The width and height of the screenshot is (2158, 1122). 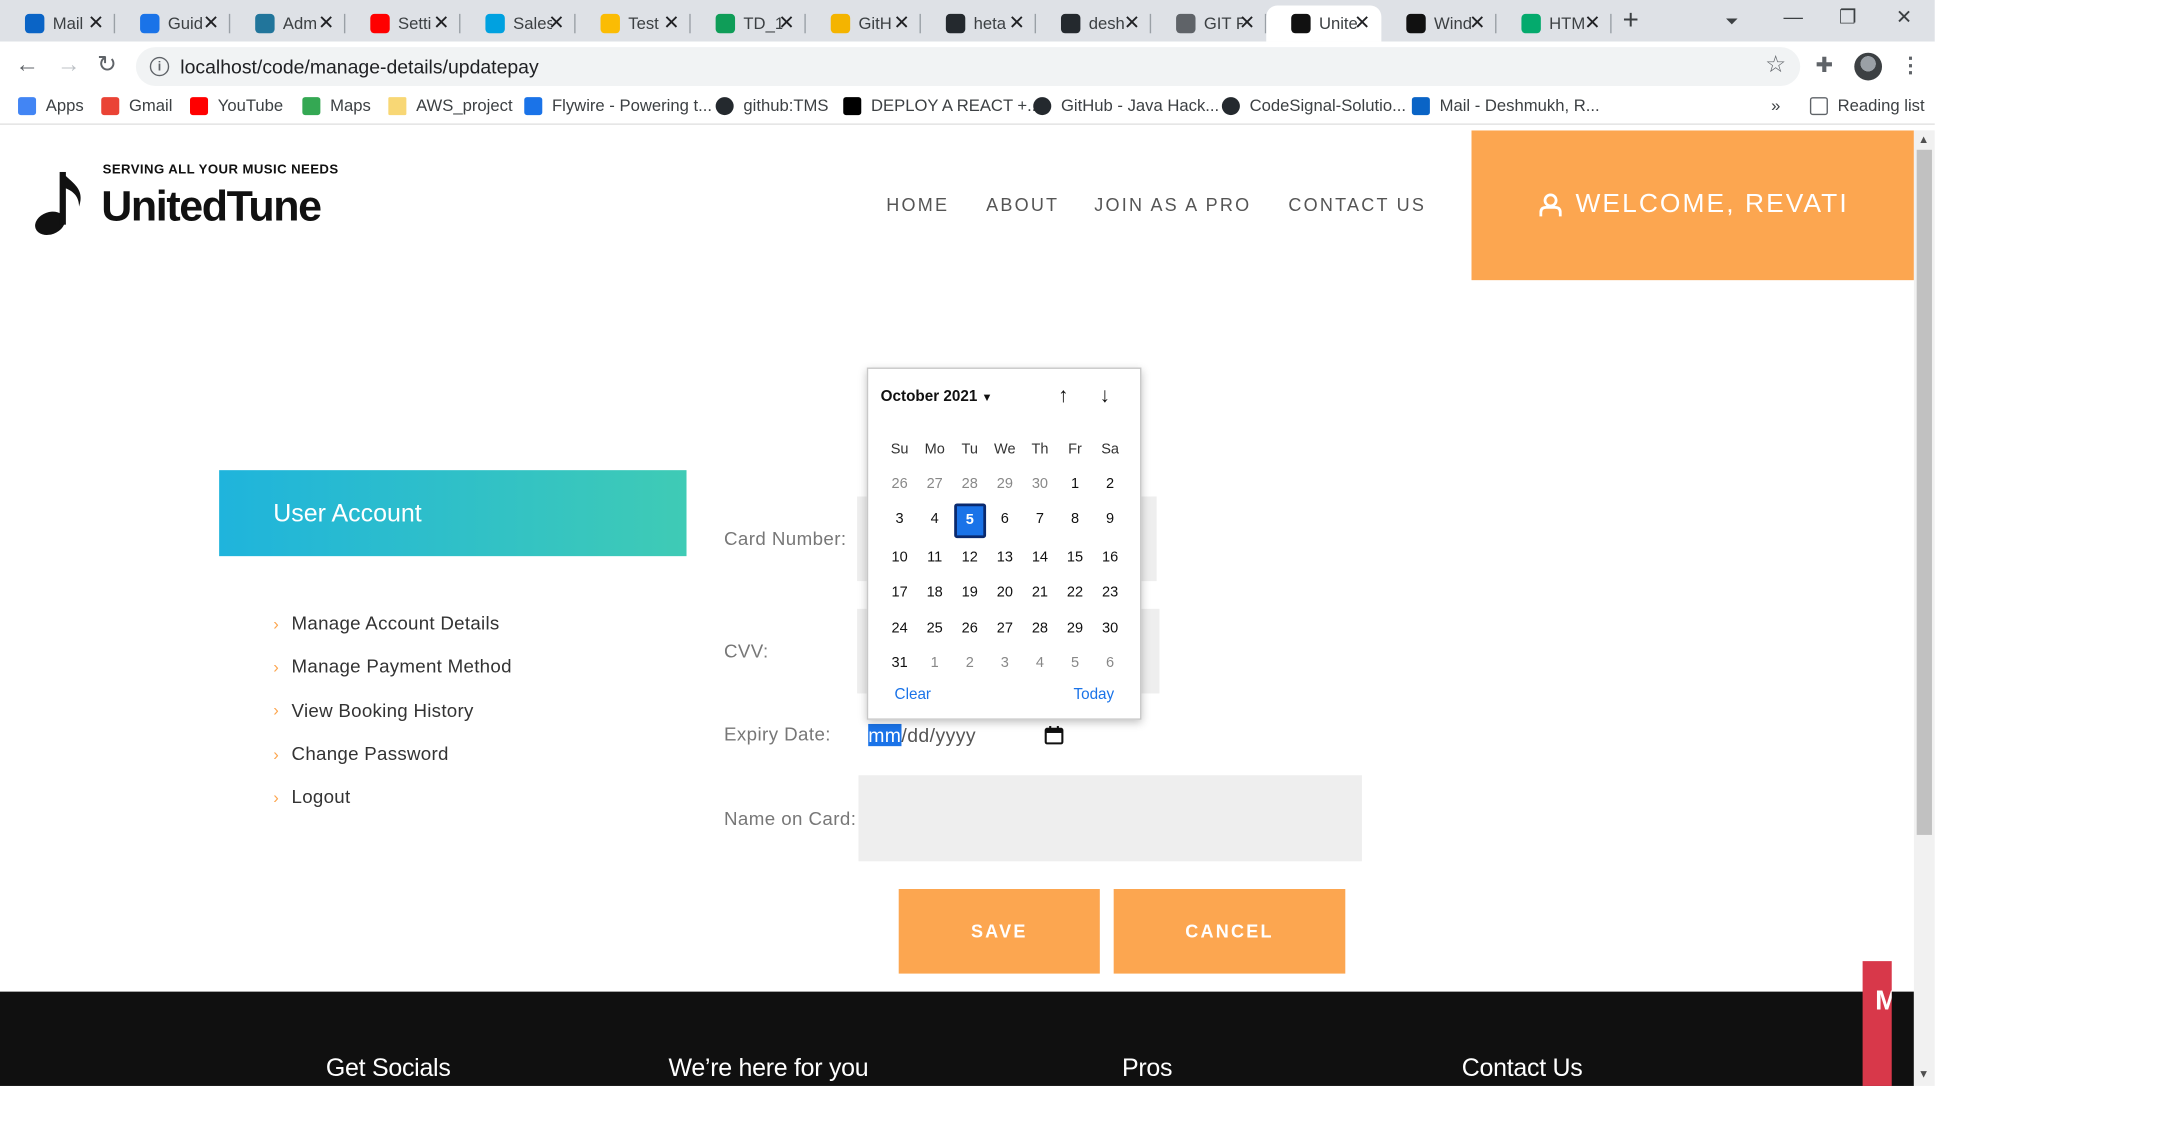 I want to click on calendar-day: 12, so click(x=969, y=557).